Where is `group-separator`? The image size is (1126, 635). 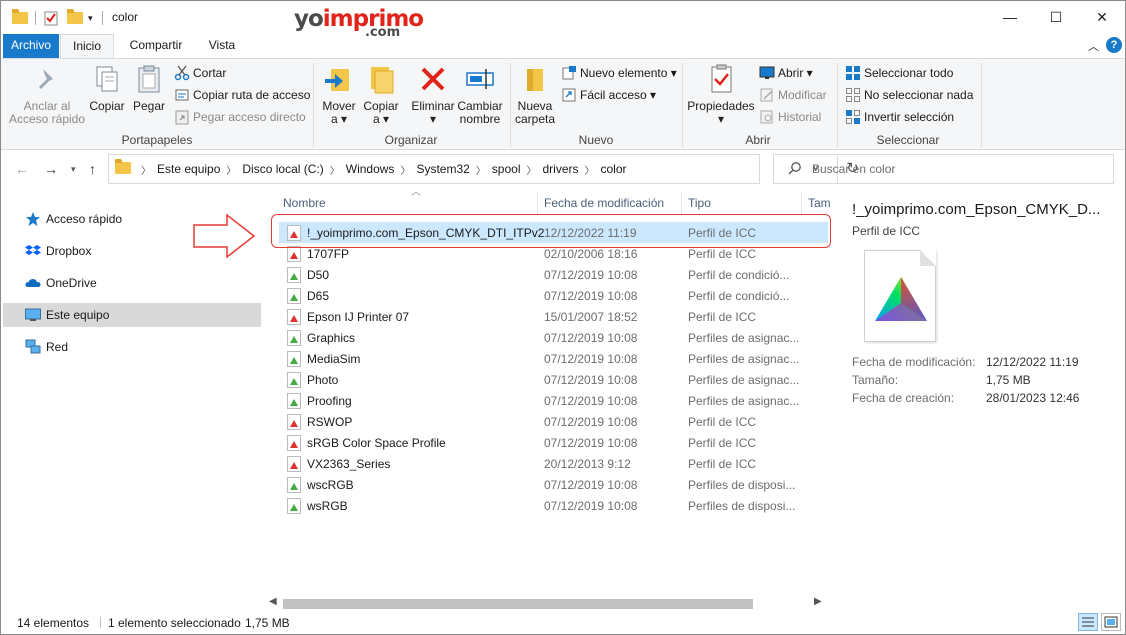 group-separator is located at coordinates (837, 105).